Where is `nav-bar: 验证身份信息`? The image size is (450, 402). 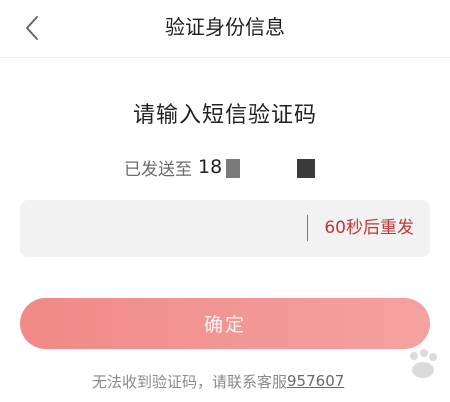
nav-bar: 验证身份信息 is located at coordinates (225, 29).